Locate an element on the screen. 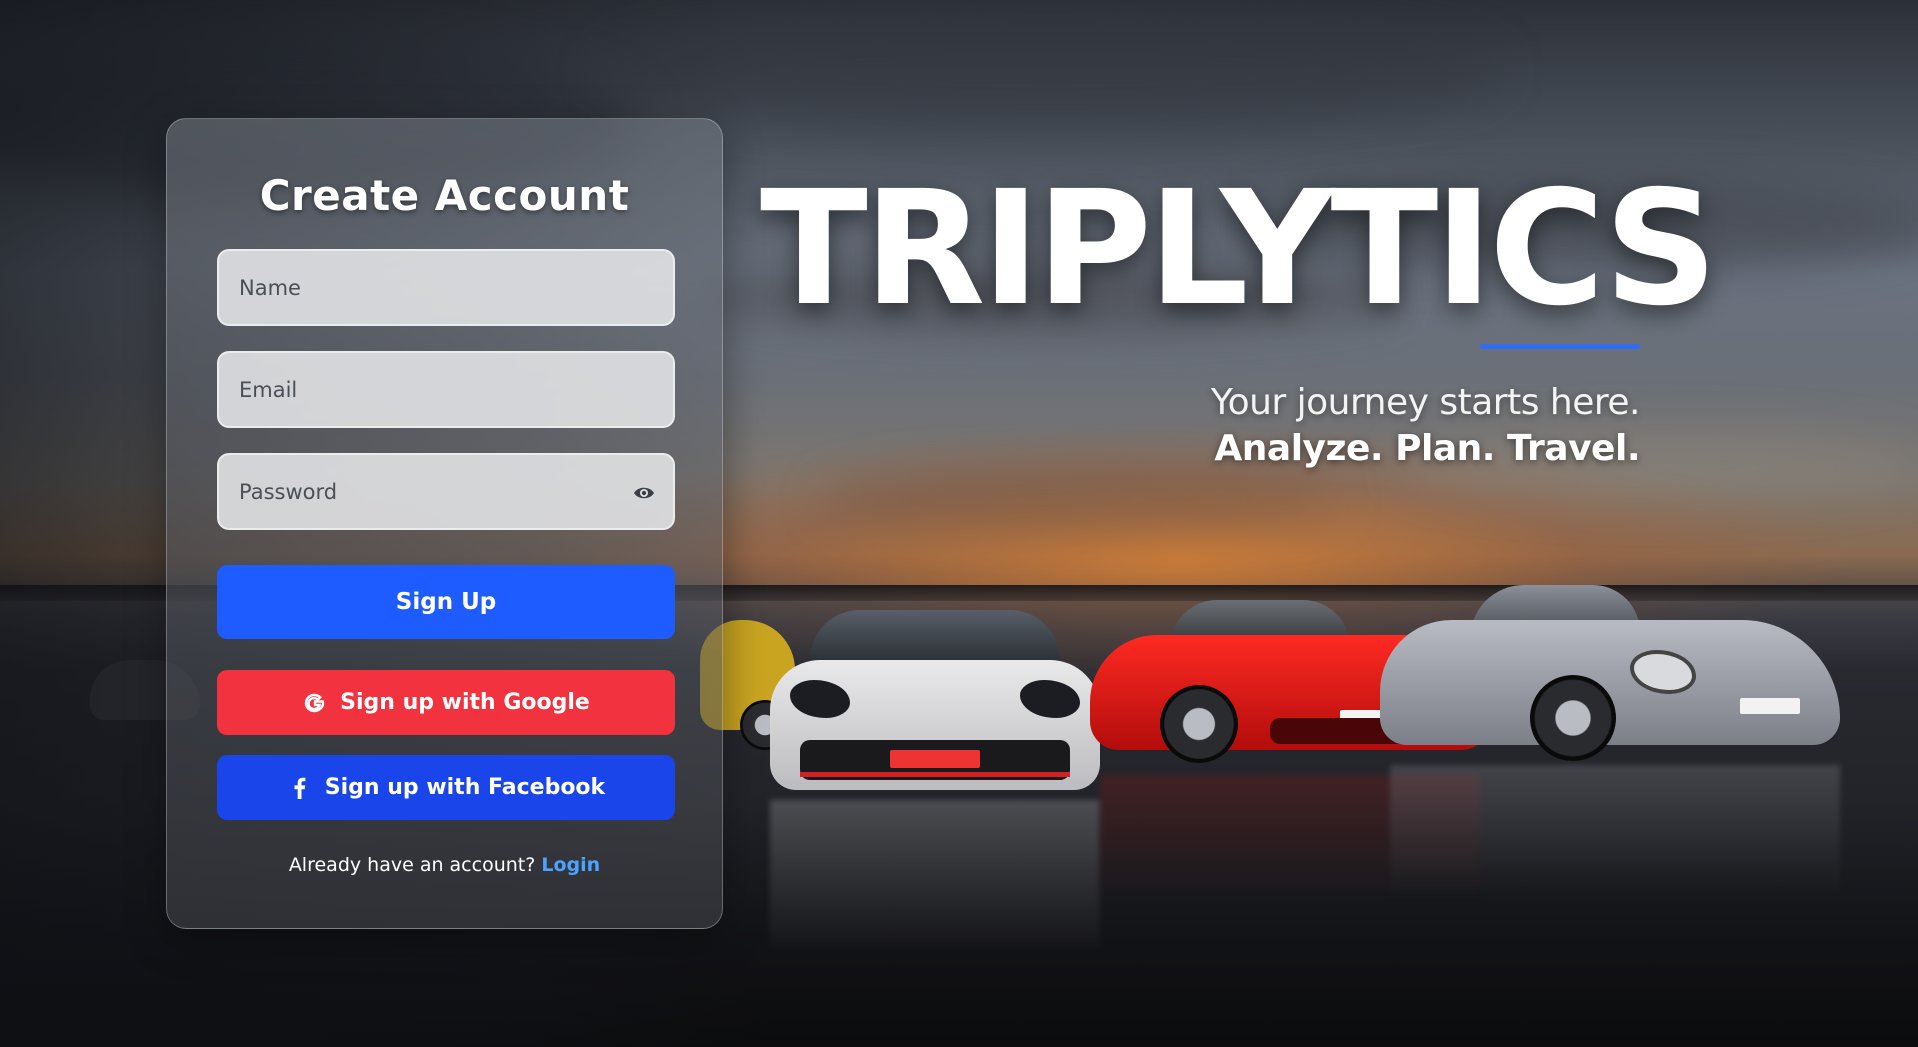  car-white is located at coordinates (935, 700).